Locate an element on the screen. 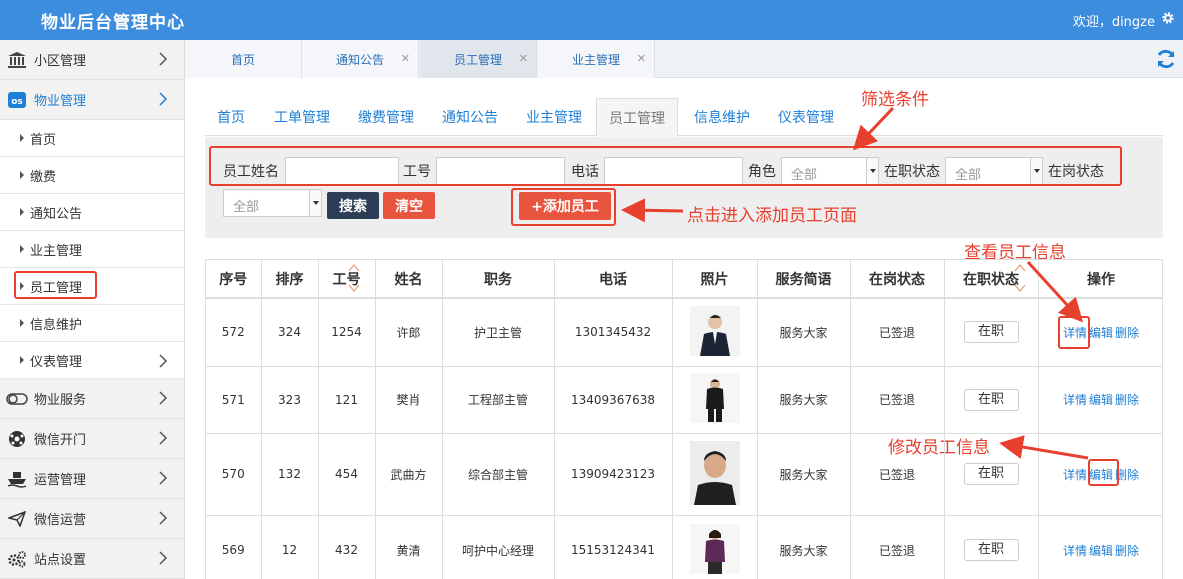 The width and height of the screenshot is (1183, 579). inner-tab-owner: 业主管理 is located at coordinates (554, 117).